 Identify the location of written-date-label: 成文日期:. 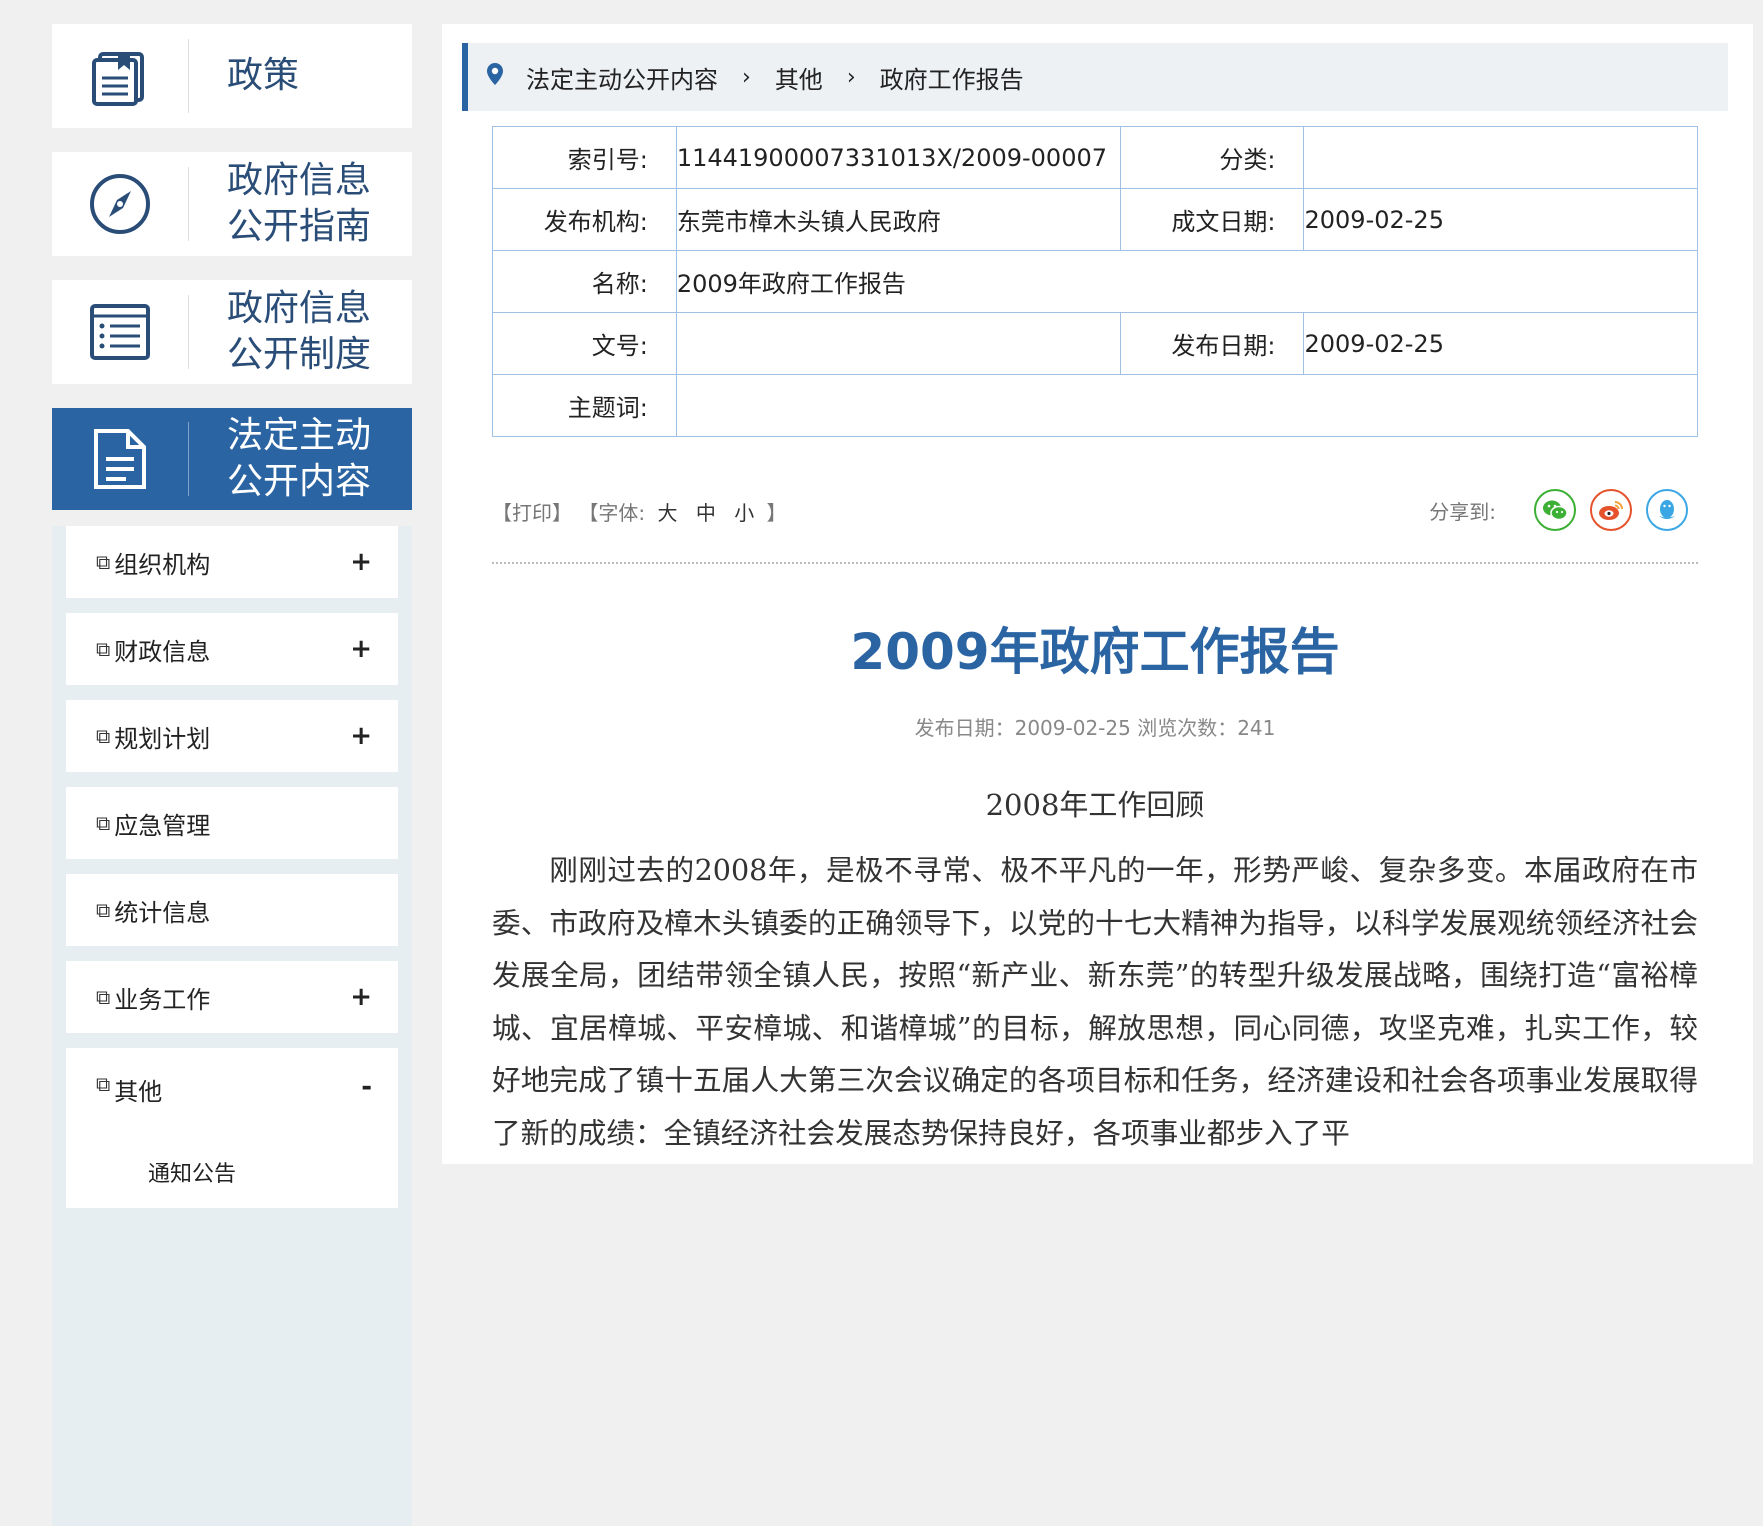
(1212, 219).